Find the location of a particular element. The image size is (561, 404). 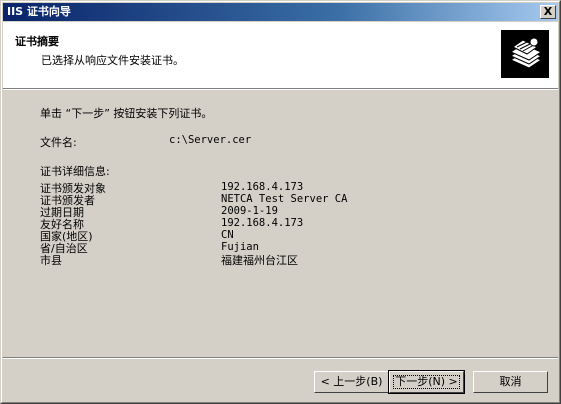

page-subtitle: 已选择从响应文件安装证书。 is located at coordinates (112, 60).